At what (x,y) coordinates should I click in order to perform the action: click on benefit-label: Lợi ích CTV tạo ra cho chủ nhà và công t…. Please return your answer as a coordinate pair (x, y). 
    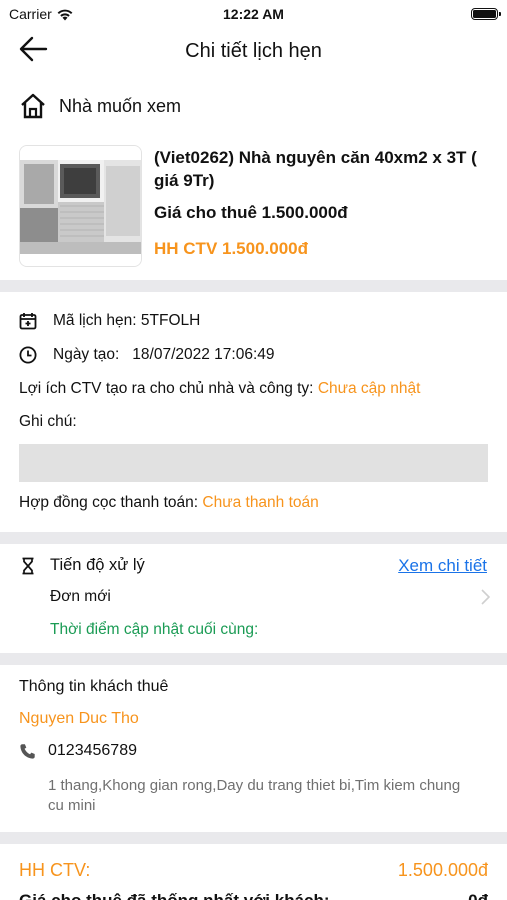
    Looking at the image, I should click on (166, 388).